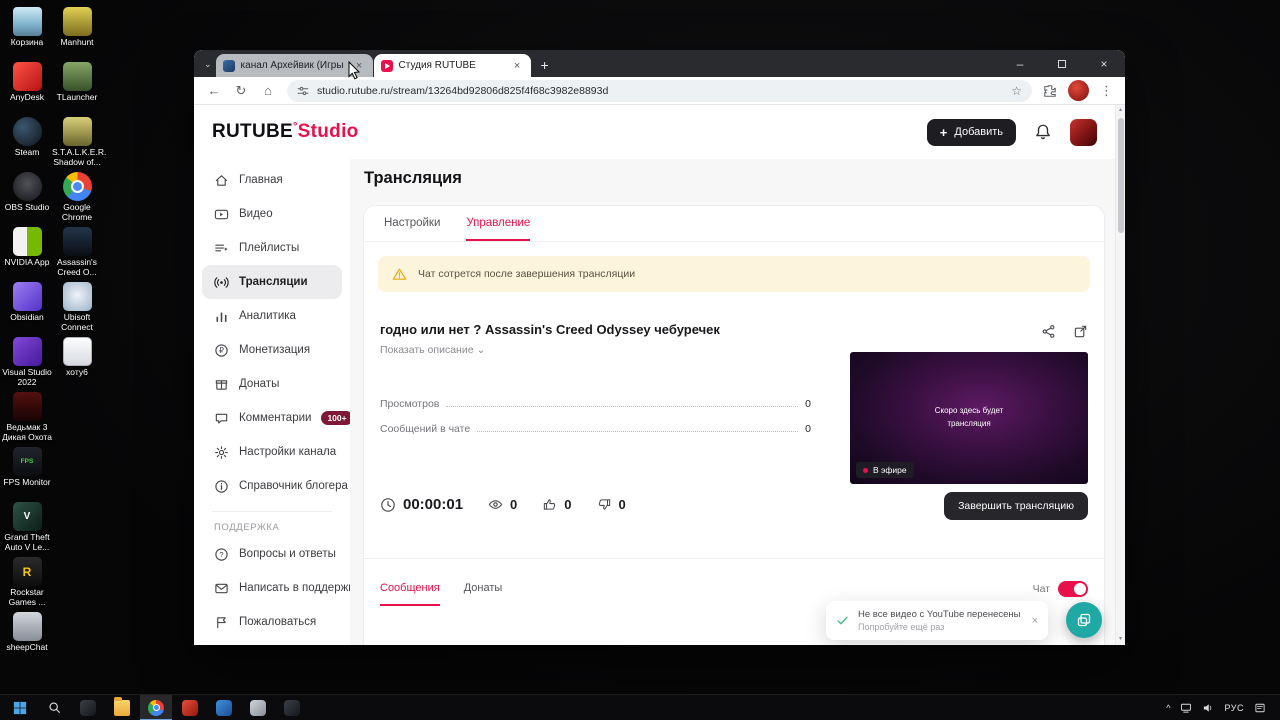 The image size is (1280, 720). I want to click on start-button, so click(20, 707).